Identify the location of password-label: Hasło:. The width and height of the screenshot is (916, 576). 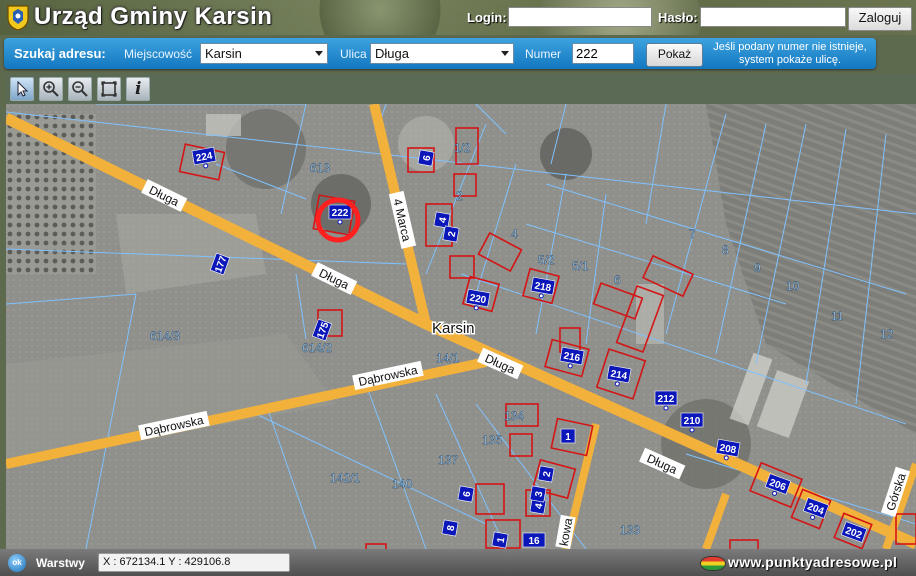
(678, 17).